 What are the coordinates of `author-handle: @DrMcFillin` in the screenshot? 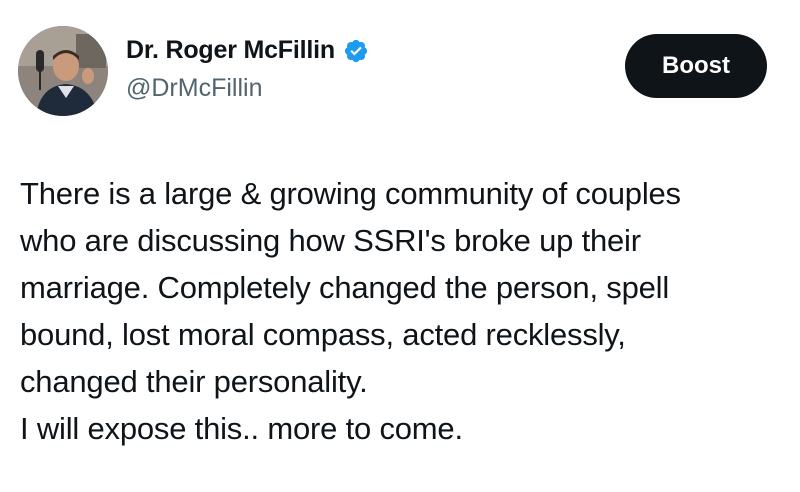 It's located at (194, 88).